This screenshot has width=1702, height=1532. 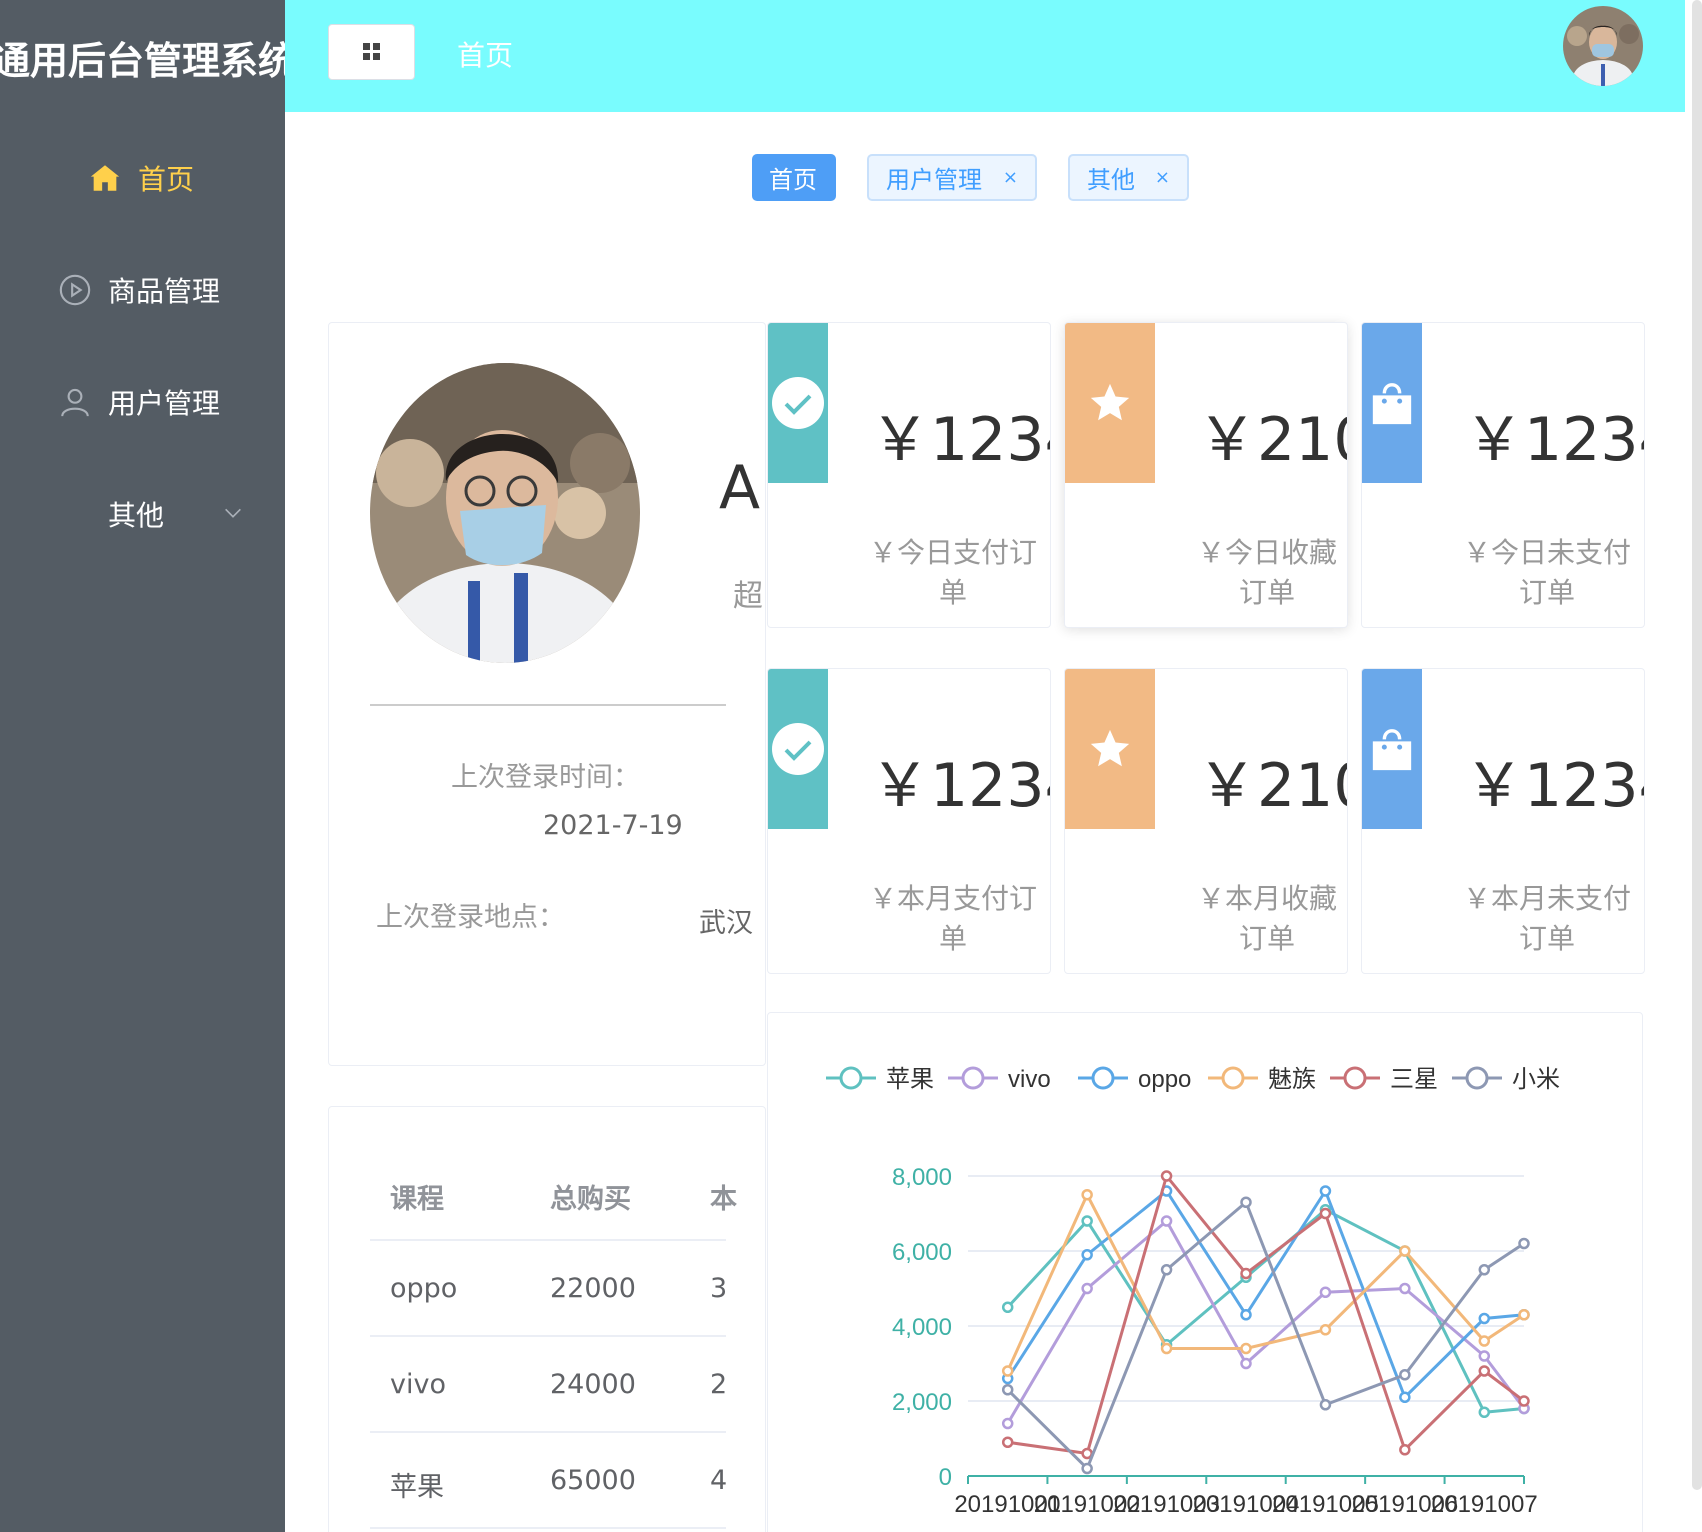 What do you see at coordinates (418, 1384) in the screenshot?
I see `table-cell: vivo` at bounding box center [418, 1384].